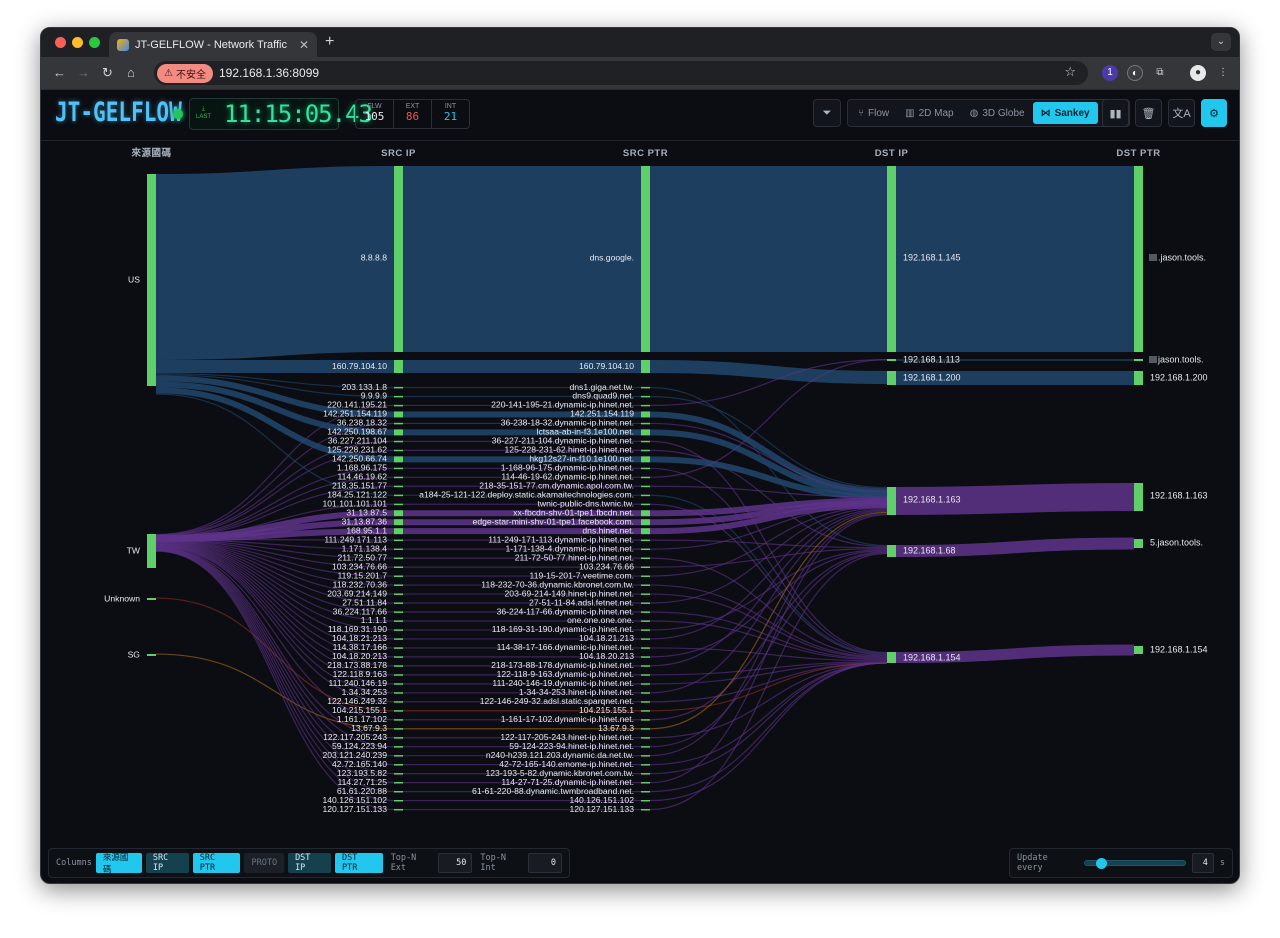 Image resolution: width=1280 pixels, height=938 pixels. Describe the element at coordinates (281, 114) in the screenshot. I see `last-update-clock: ⤓ LAST 11:15:05.43` at that location.